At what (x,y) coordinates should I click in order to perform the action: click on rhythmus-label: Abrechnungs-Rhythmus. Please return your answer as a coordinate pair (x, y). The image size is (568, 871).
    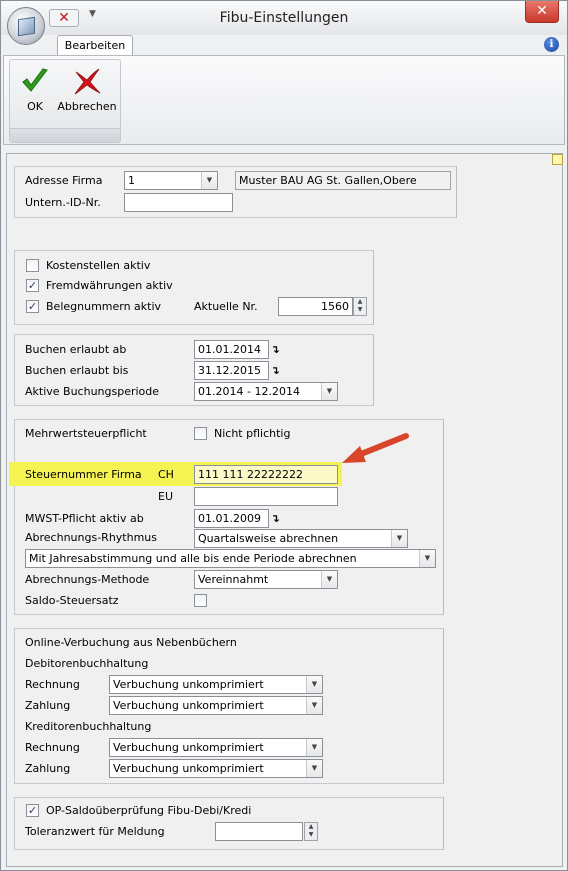
    Looking at the image, I should click on (91, 537).